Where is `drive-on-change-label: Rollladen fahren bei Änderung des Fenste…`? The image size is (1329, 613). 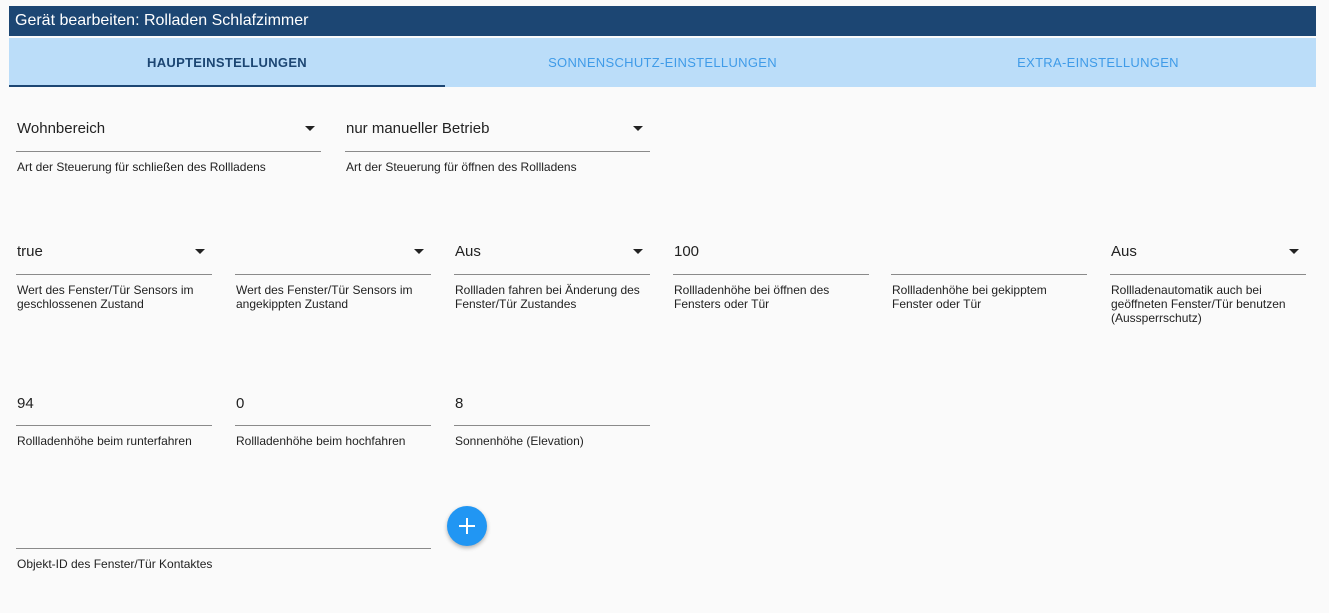 drive-on-change-label: Rollladen fahren bei Änderung des Fenste… is located at coordinates (547, 297).